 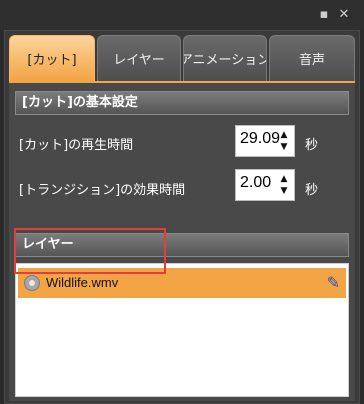 What do you see at coordinates (344, 15) in the screenshot?
I see `close-icon: ✕` at bounding box center [344, 15].